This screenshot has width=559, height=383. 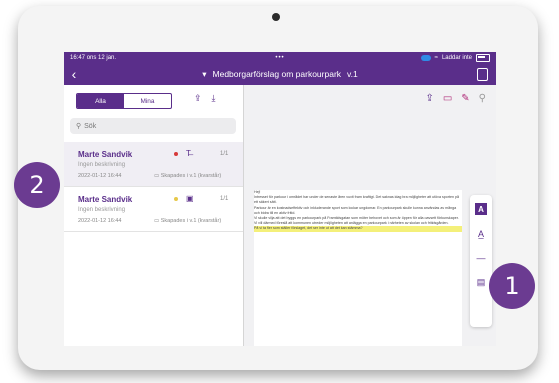 What do you see at coordinates (37, 185) in the screenshot?
I see `callout-badge-2: 2` at bounding box center [37, 185].